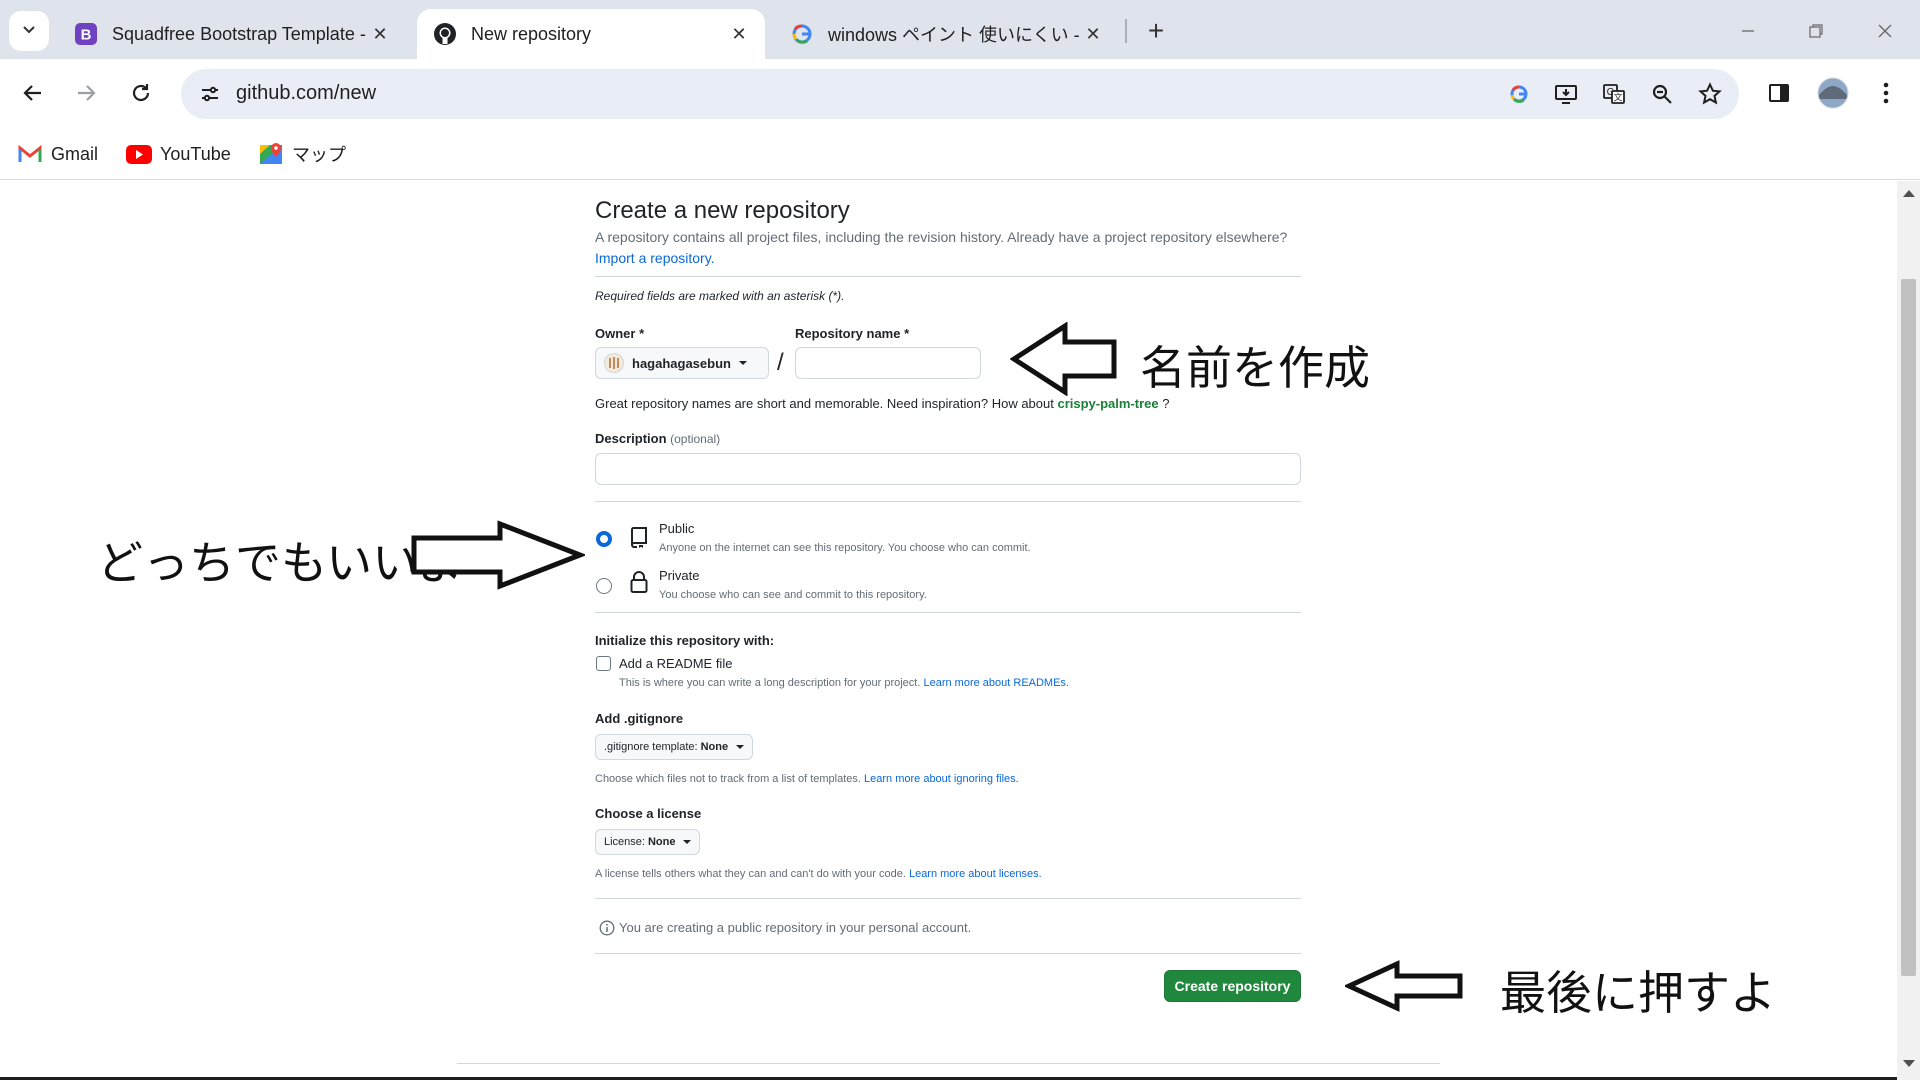  I want to click on owner-avatar, so click(614, 363).